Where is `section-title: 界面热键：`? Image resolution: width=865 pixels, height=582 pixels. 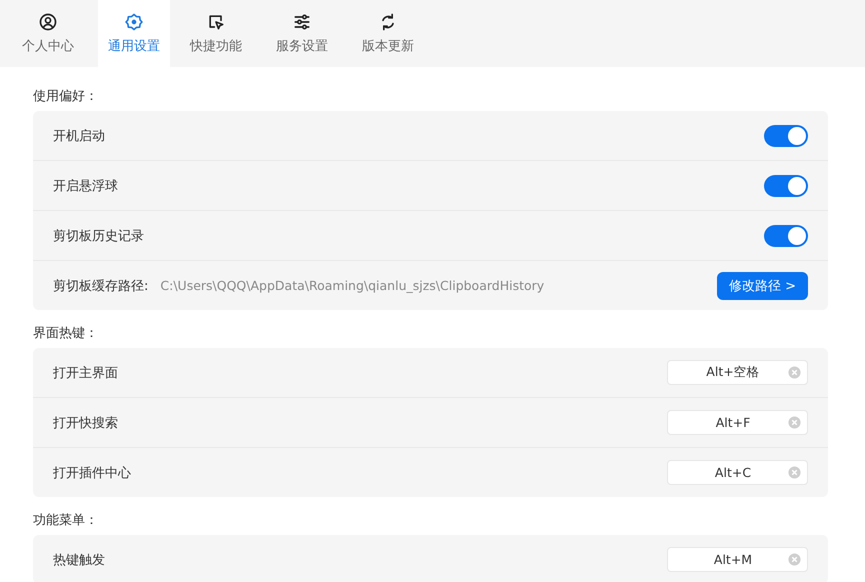 section-title: 界面热键： is located at coordinates (66, 333).